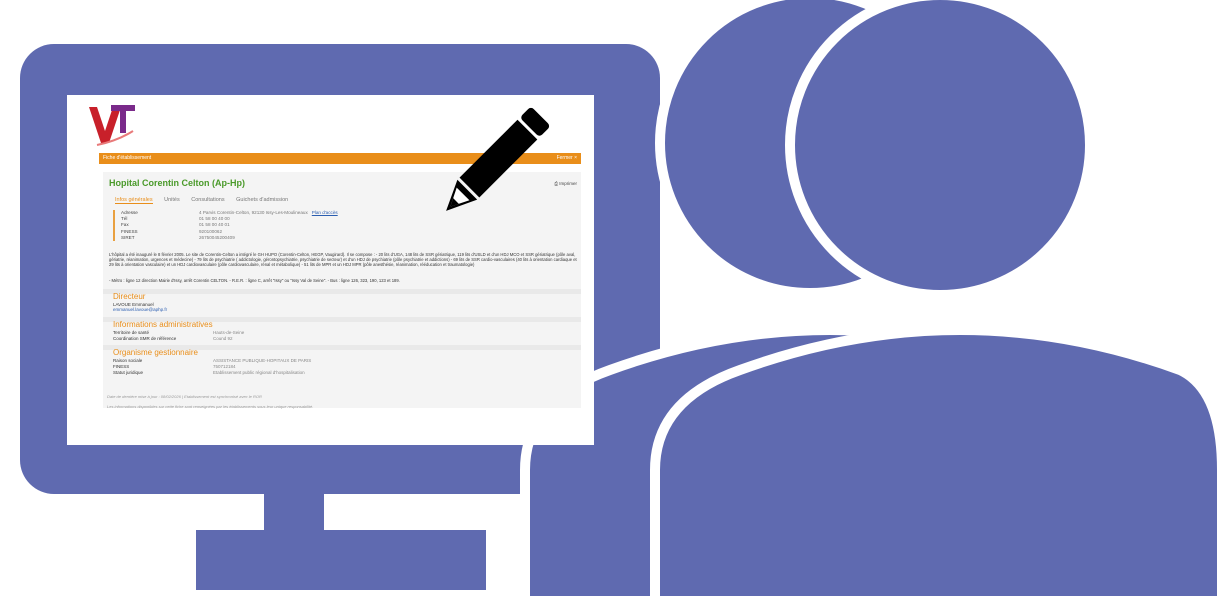 The image size is (1222, 601). I want to click on admin-row: Territoire de santé Hauts-de-Seine, so click(179, 332).